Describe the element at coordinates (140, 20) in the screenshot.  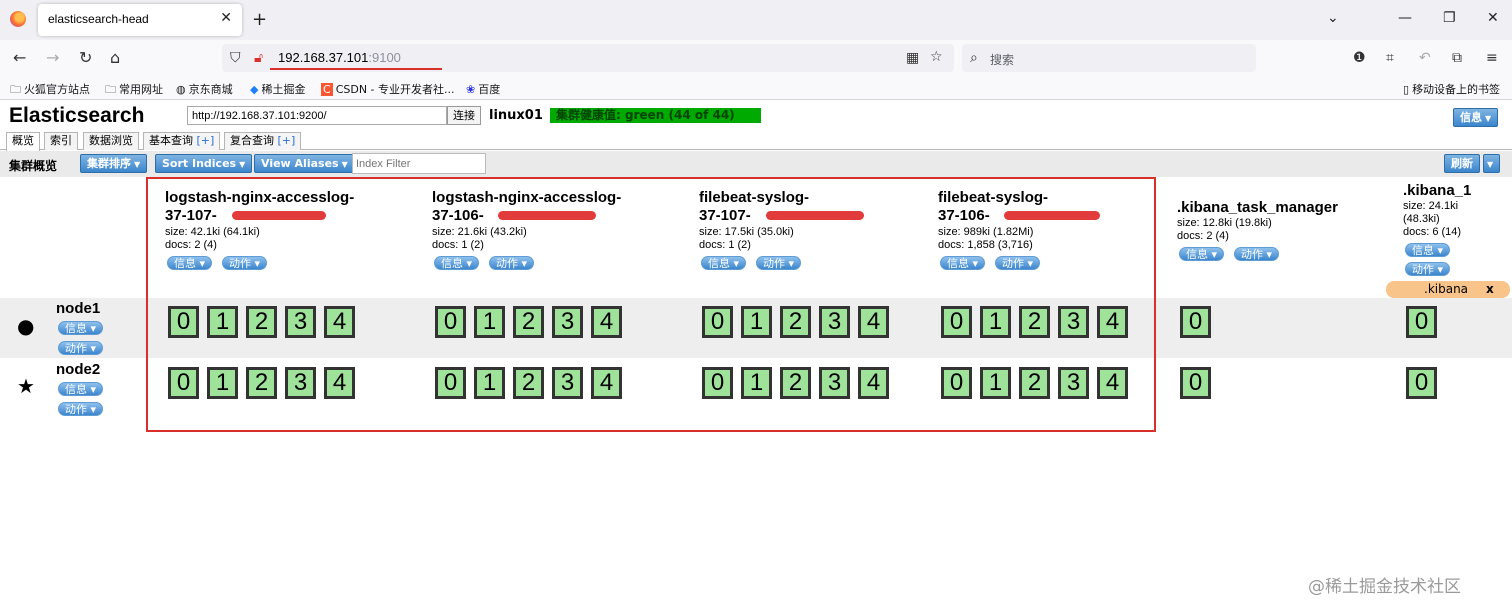
I see `browser-tab: elasticsearch-head ✕` at that location.